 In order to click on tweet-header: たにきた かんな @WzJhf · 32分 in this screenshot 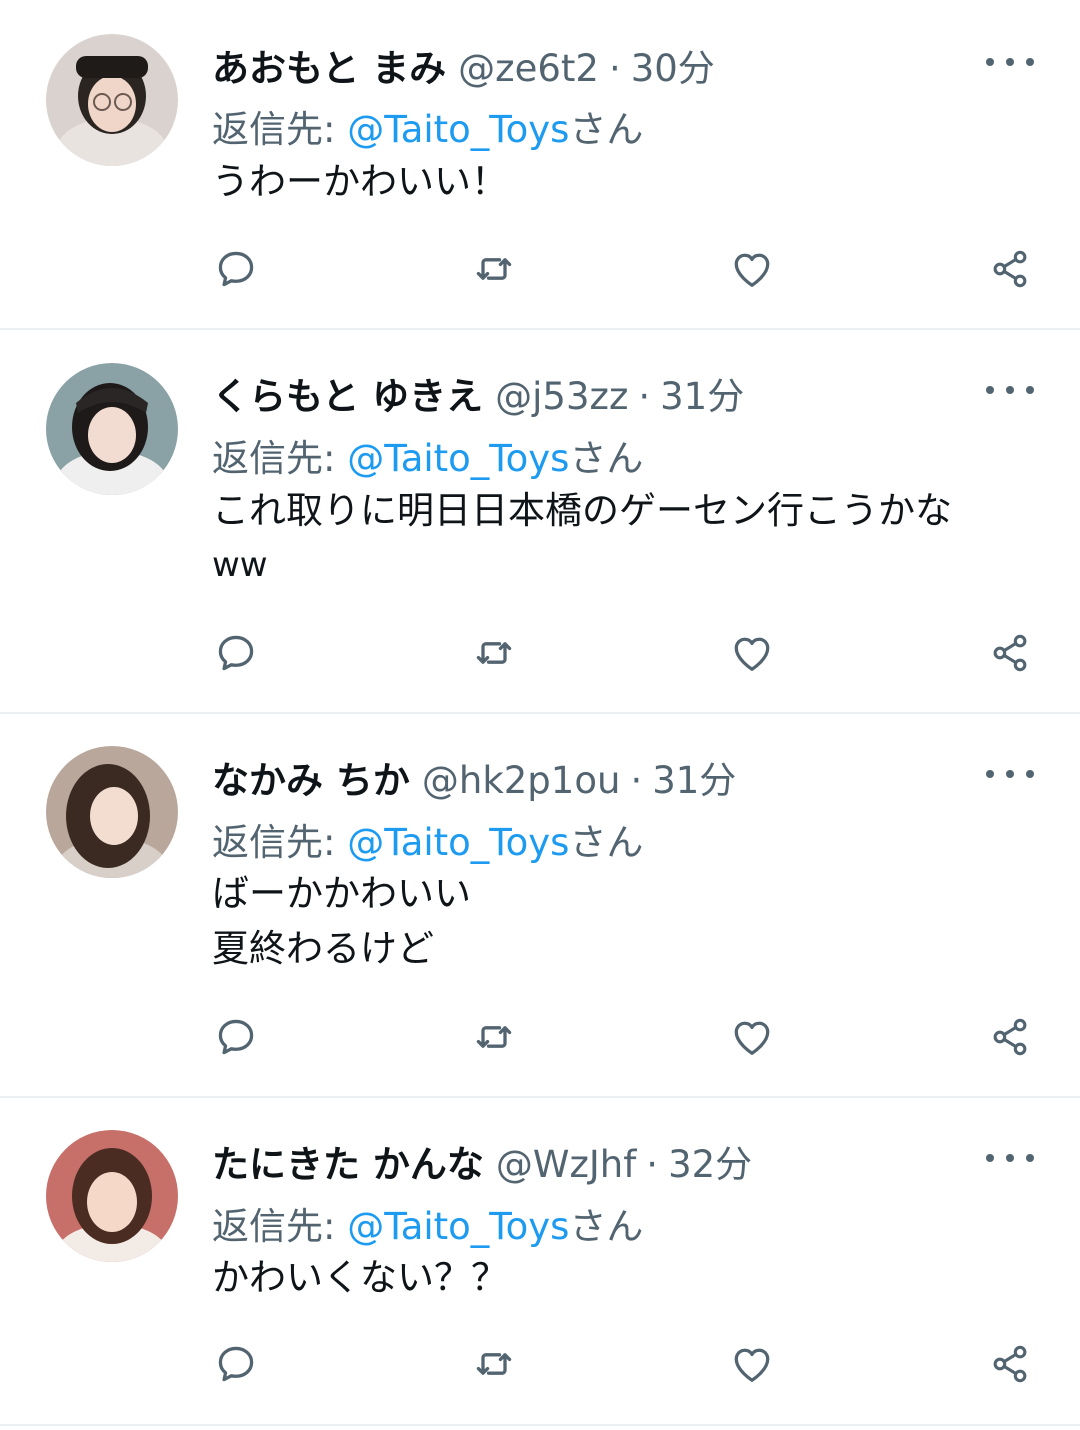, I will do `click(482, 1160)`.